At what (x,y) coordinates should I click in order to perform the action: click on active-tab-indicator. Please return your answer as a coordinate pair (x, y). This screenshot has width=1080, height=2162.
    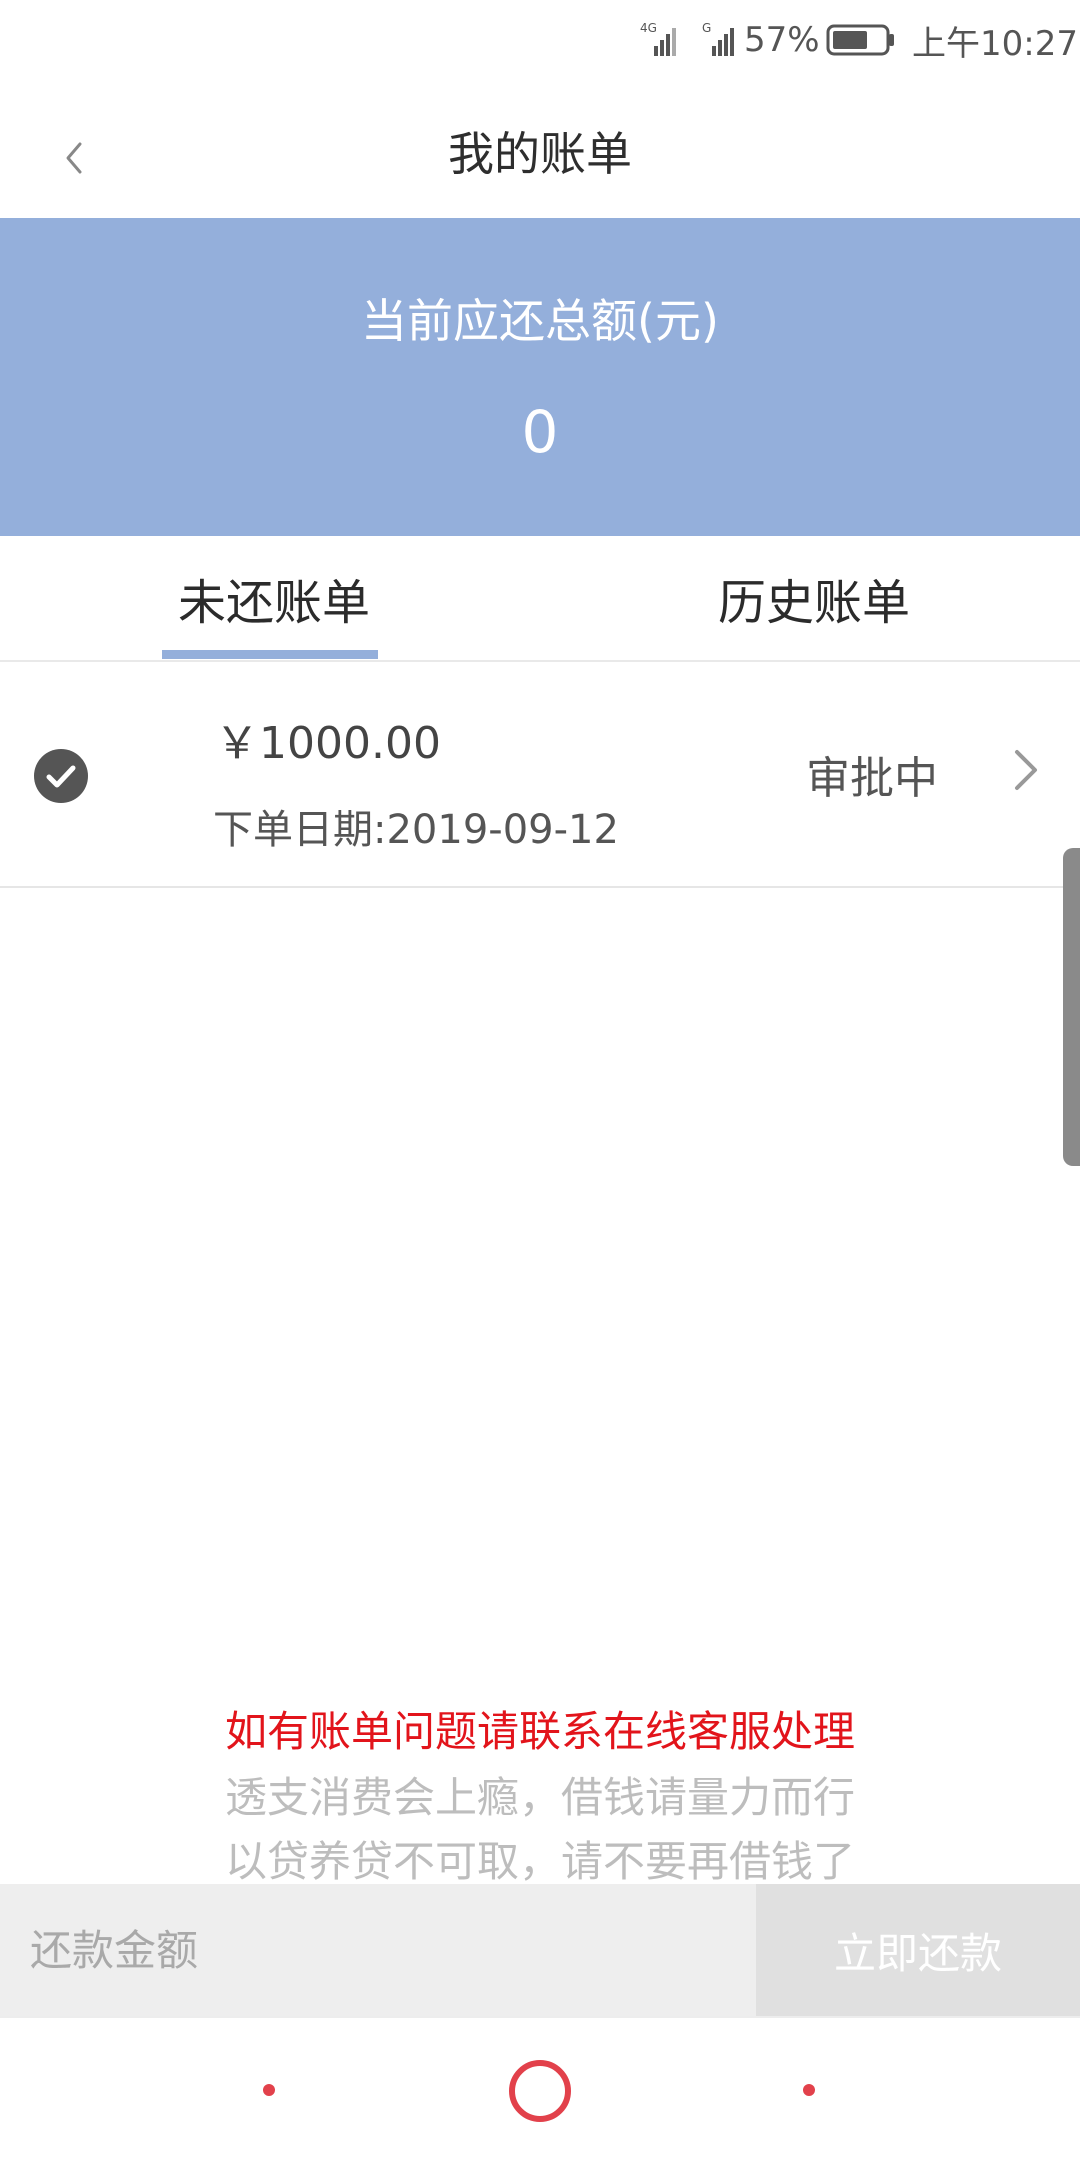
    Looking at the image, I should click on (270, 654).